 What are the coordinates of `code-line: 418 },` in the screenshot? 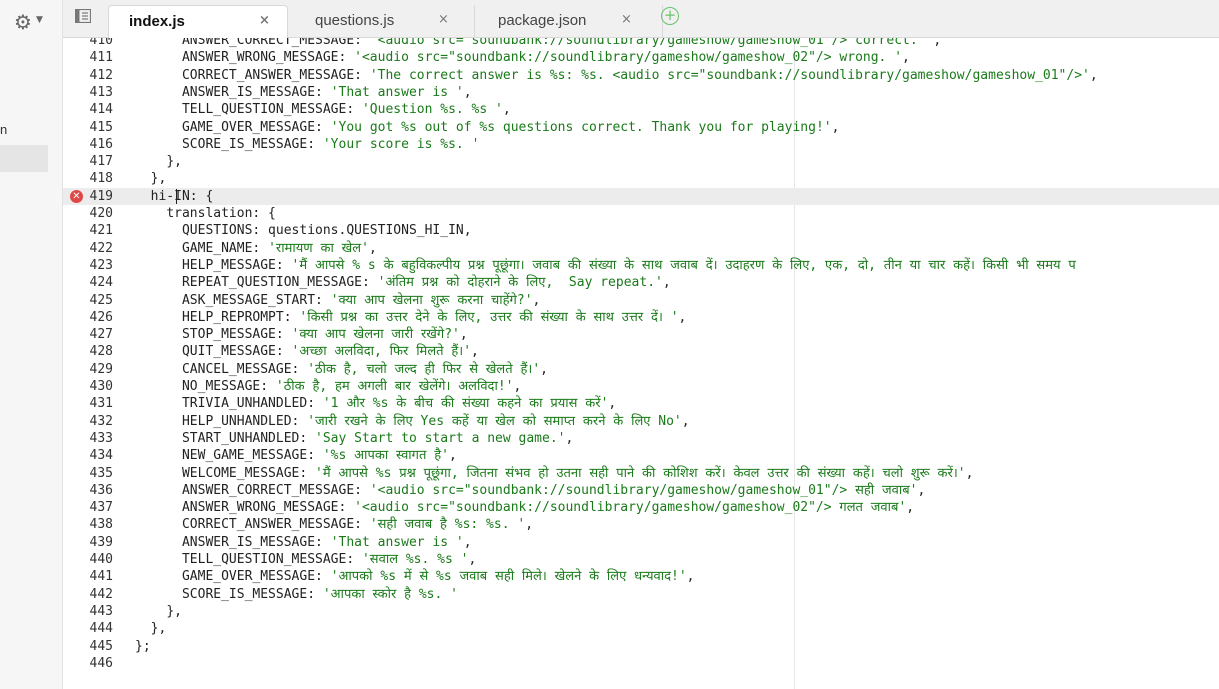 It's located at (641, 178).